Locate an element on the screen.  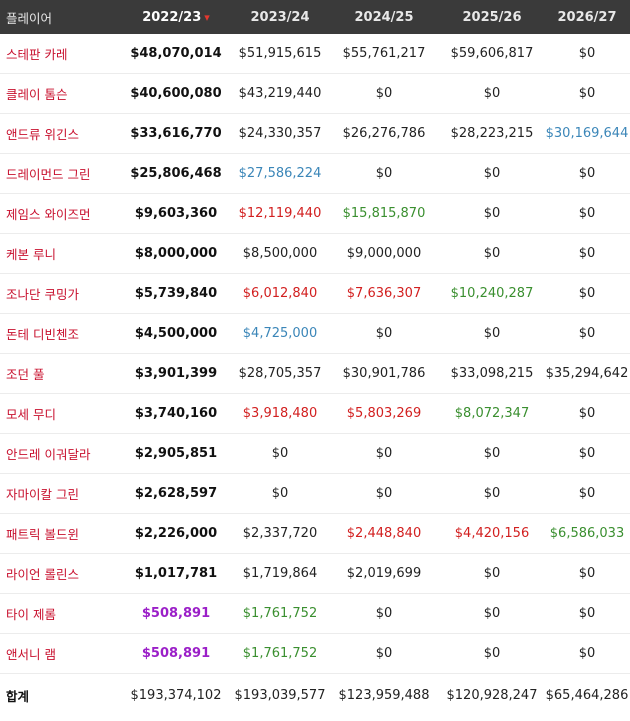
player-name-link: 조나단 쿠밍가 is located at coordinates (60, 294).